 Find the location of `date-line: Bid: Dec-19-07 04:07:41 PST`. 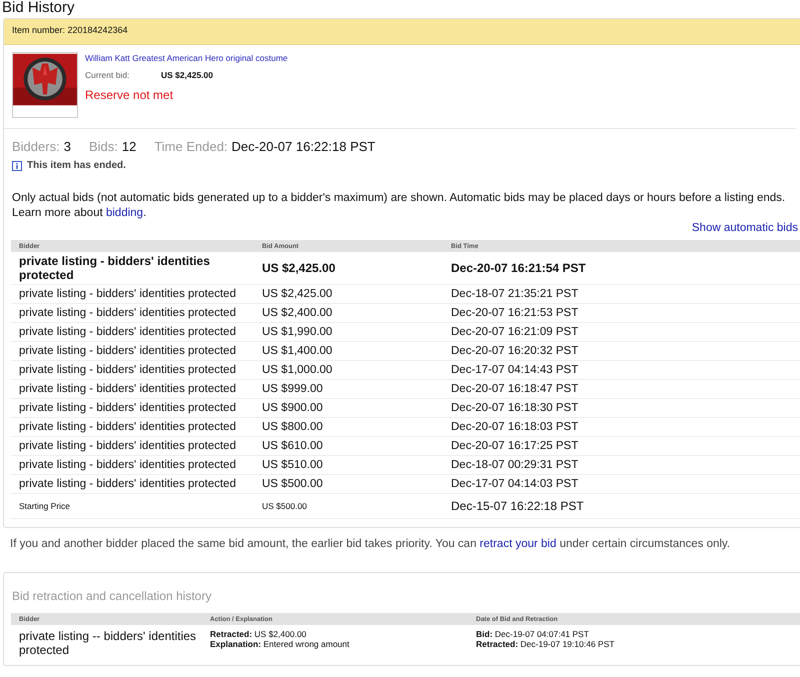

date-line: Bid: Dec-19-07 04:07:41 PST is located at coordinates (533, 634).